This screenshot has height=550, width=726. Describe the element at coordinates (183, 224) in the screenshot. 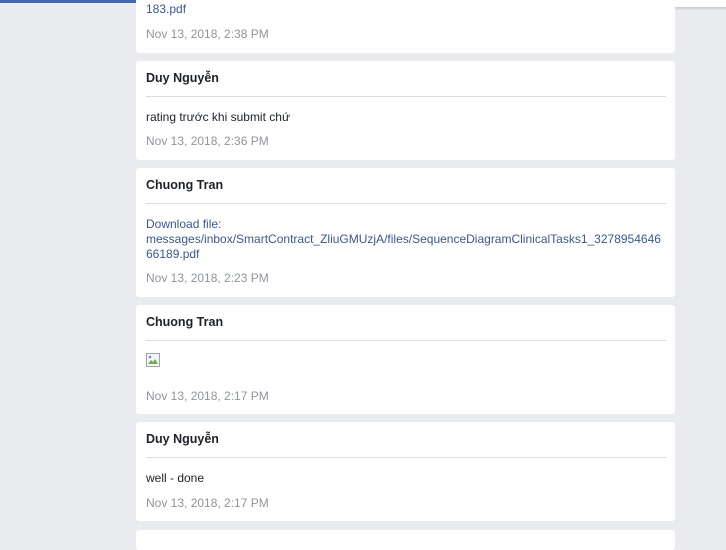

I see `download-label: Download file:` at that location.